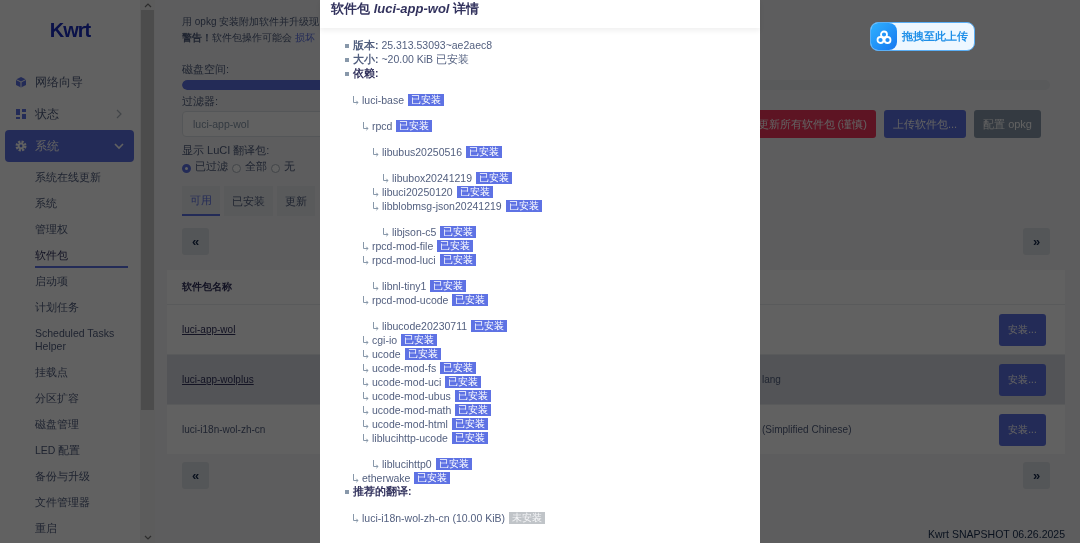  What do you see at coordinates (410, 424) in the screenshot?
I see `package-name: ucode-mod-html` at bounding box center [410, 424].